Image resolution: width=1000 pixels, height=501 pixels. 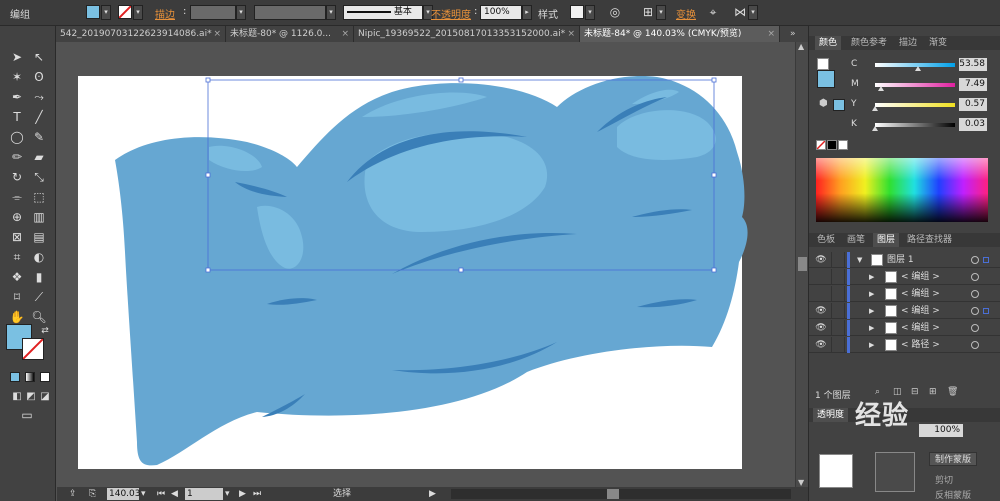 What do you see at coordinates (174, 494) in the screenshot?
I see `previous-artboard-icon: ◀` at bounding box center [174, 494].